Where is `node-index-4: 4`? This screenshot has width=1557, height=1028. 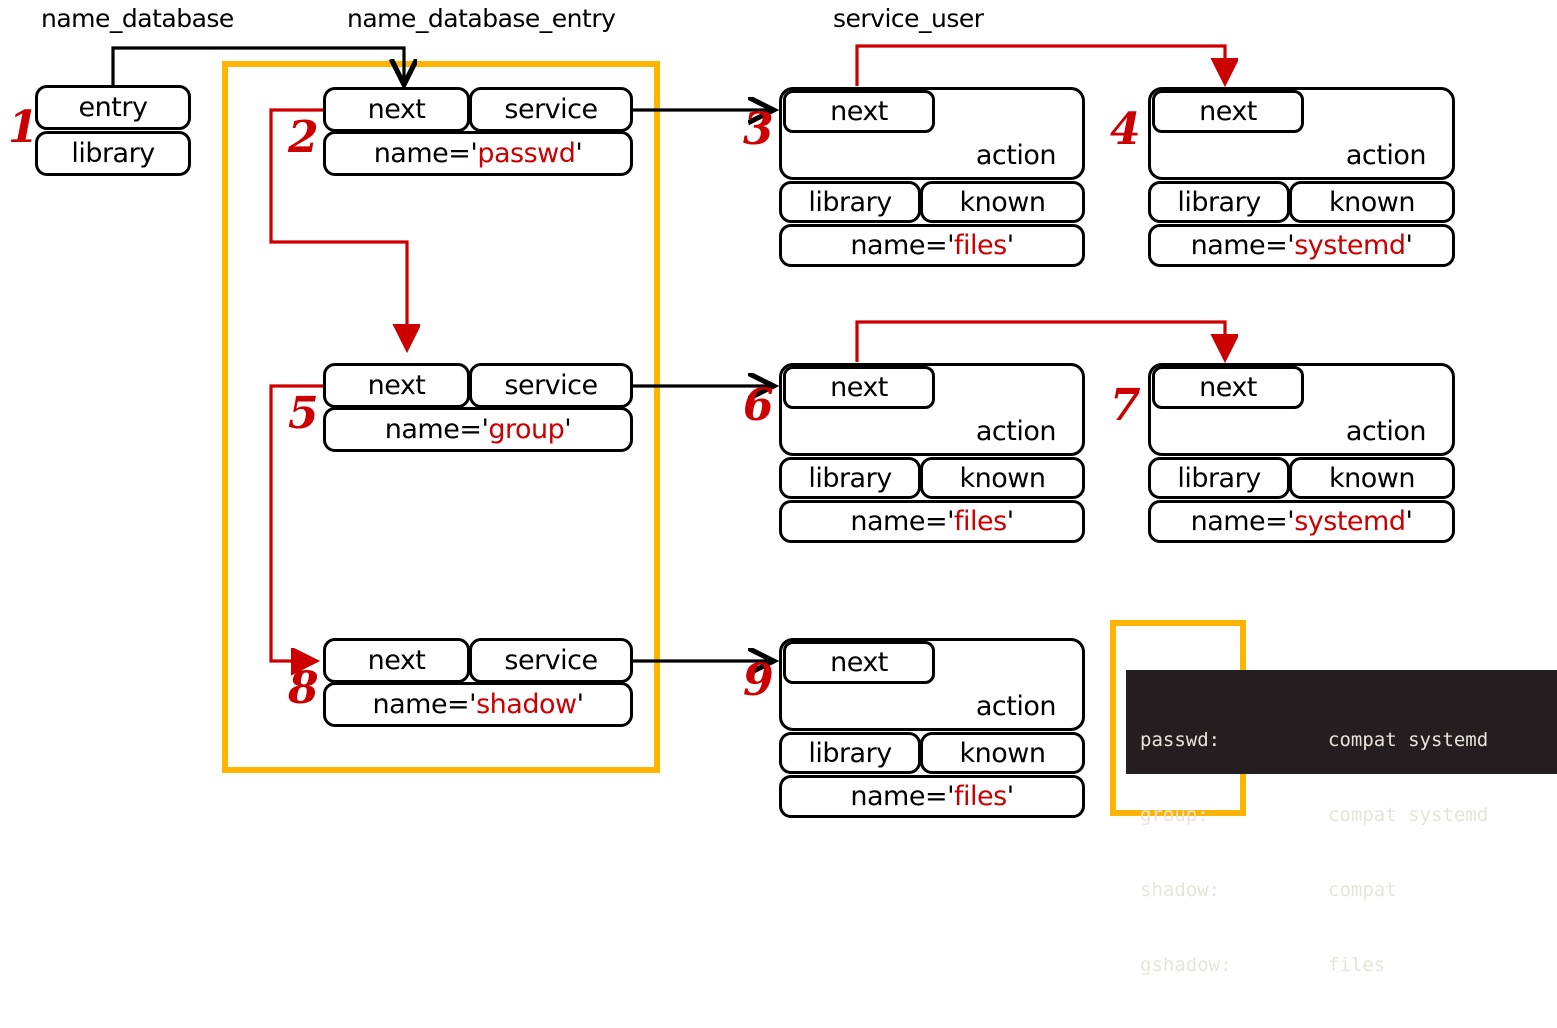
node-index-4: 4 is located at coordinates (1125, 129).